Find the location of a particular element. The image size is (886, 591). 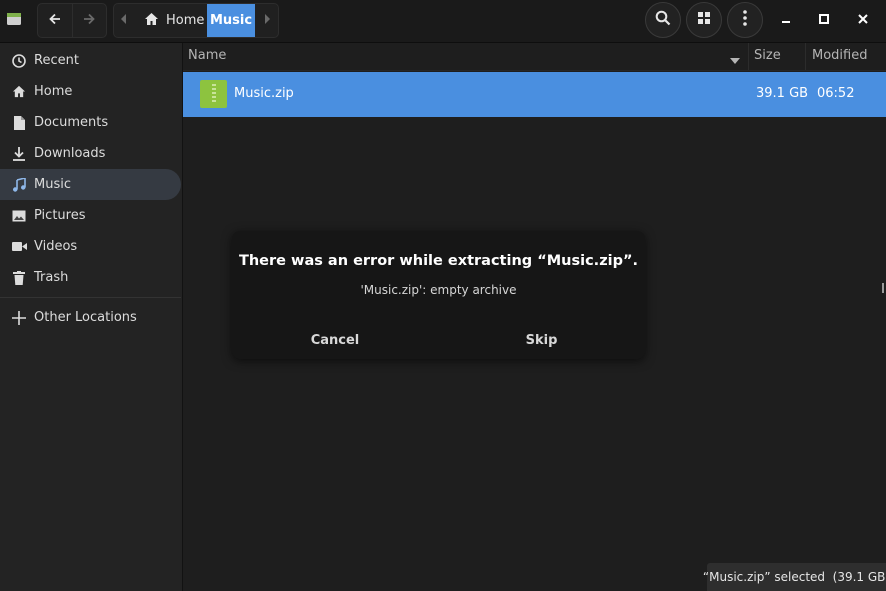

sidebar-item-recent: Recent is located at coordinates (90, 60).